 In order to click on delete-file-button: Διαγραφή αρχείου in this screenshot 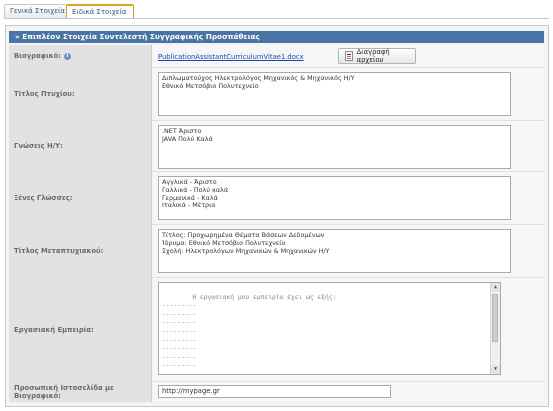, I will do `click(377, 56)`.